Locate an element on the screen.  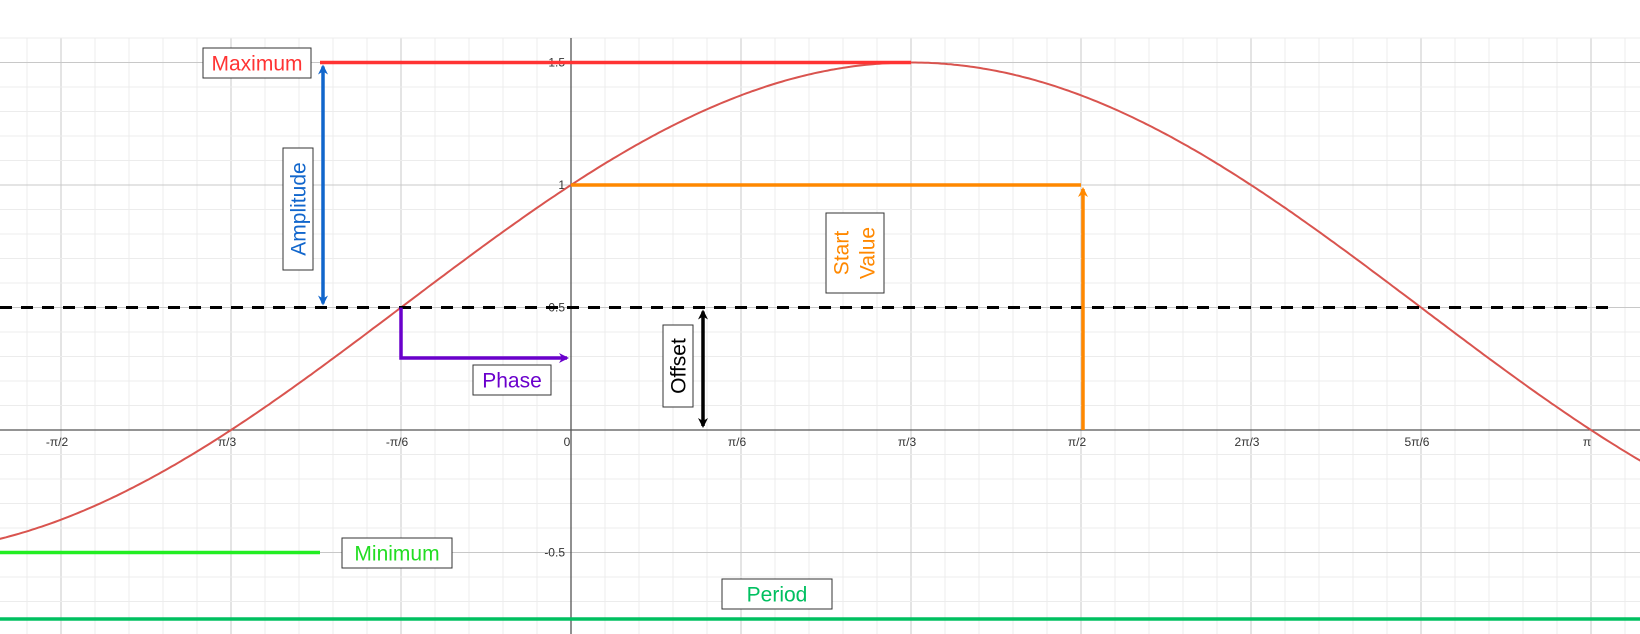
offset-label-text: Offset is located at coordinates (679, 366).